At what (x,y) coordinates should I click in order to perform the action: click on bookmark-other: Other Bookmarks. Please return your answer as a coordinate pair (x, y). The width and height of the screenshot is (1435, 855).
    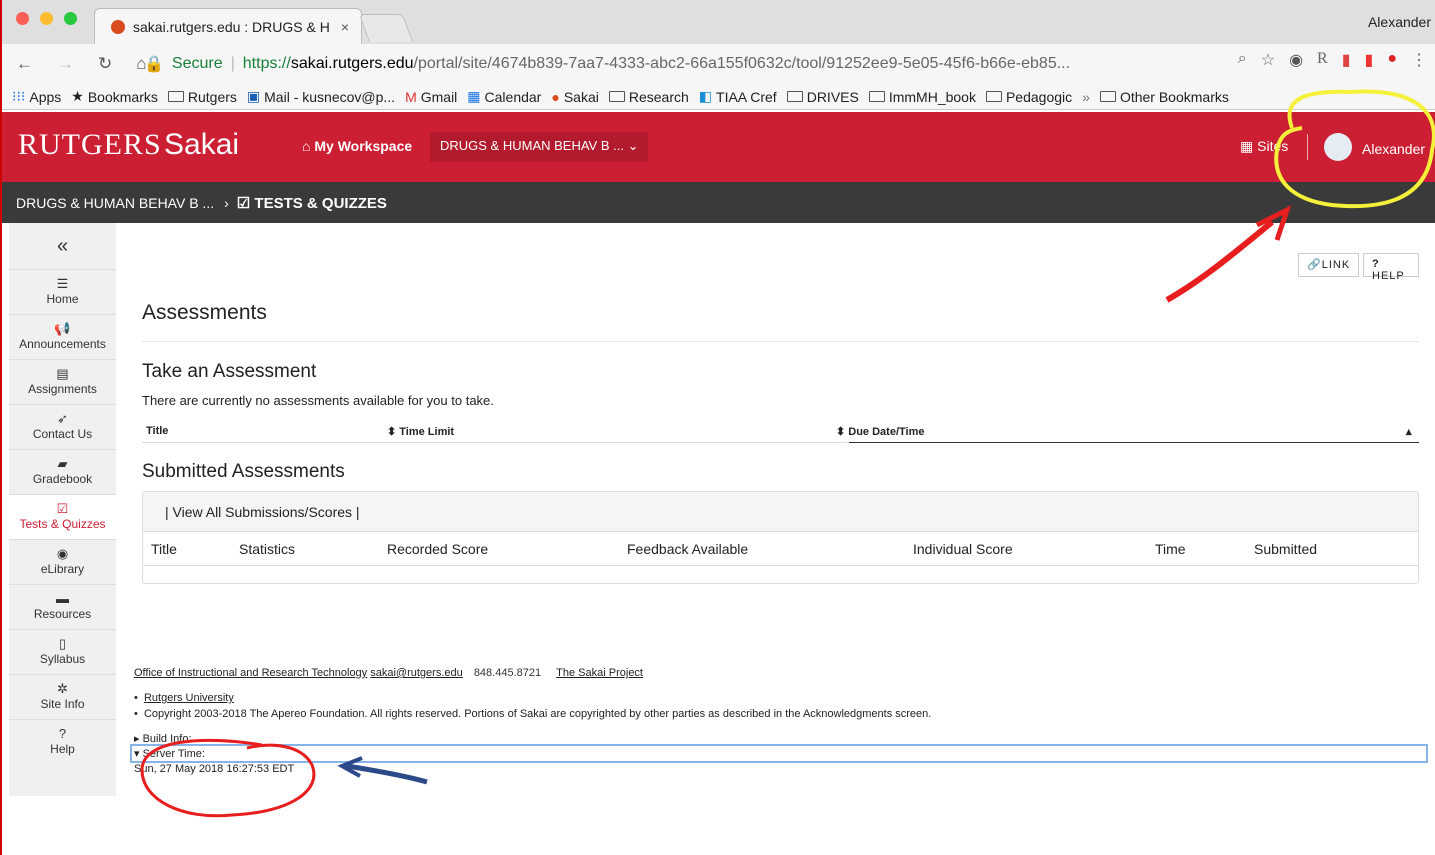
    Looking at the image, I should click on (1164, 97).